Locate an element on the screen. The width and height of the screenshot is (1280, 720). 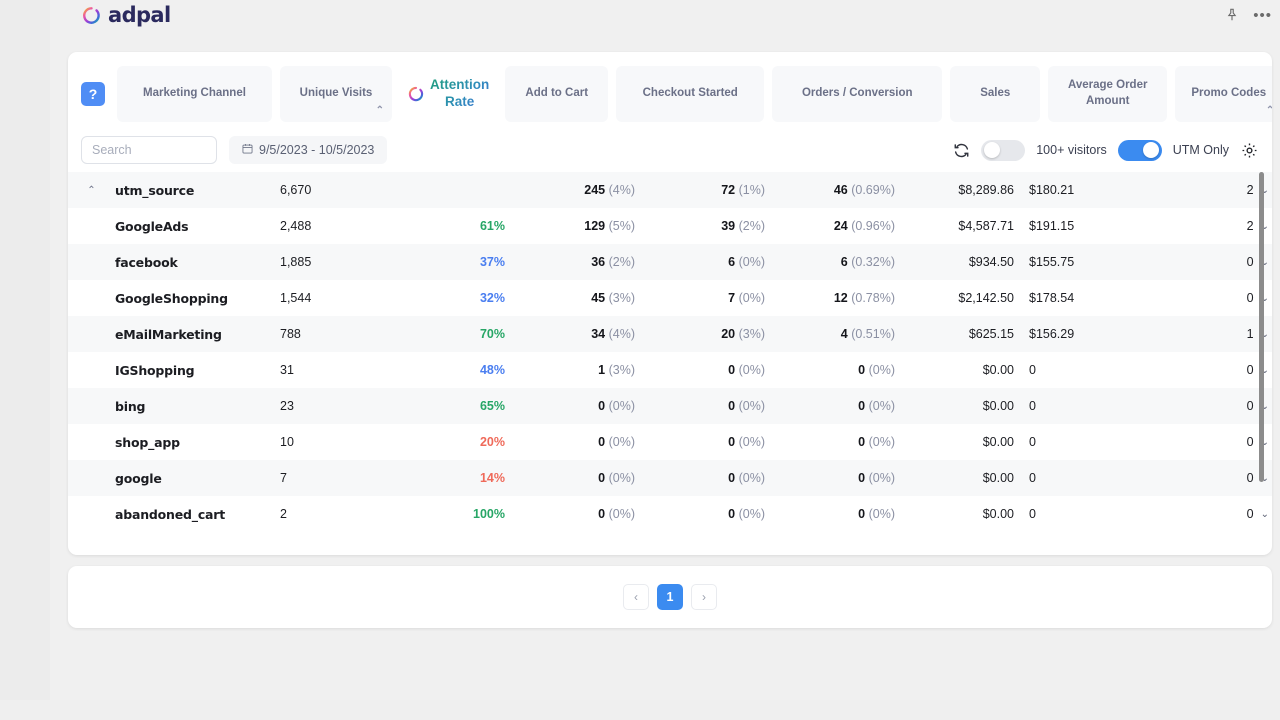
row-channel-name: abandoned_cart is located at coordinates (170, 514).